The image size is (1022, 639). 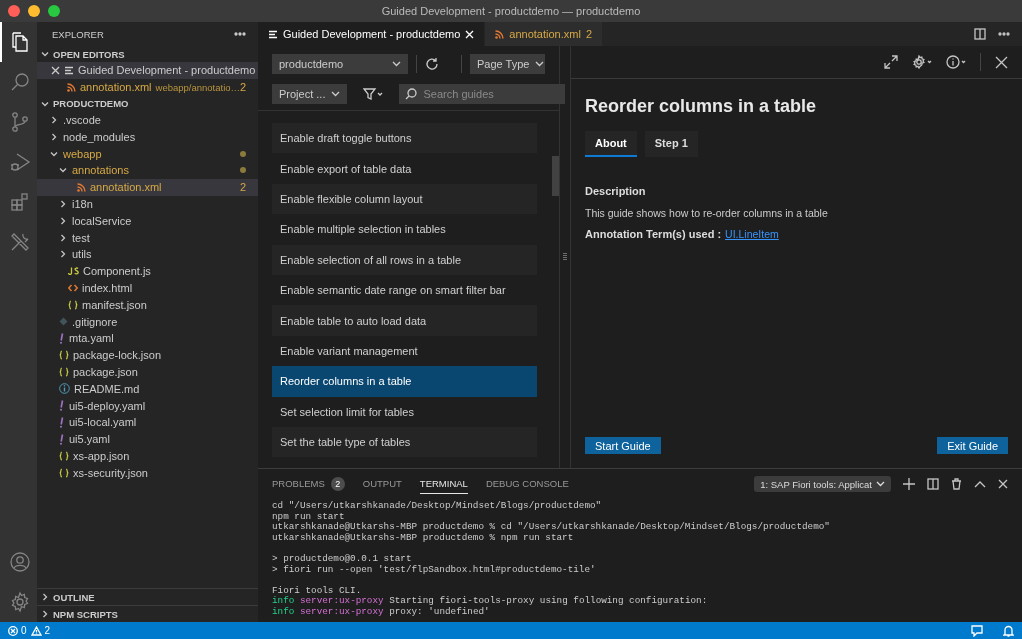 I want to click on page-type-dropdown: Page Type, so click(x=507, y=64).